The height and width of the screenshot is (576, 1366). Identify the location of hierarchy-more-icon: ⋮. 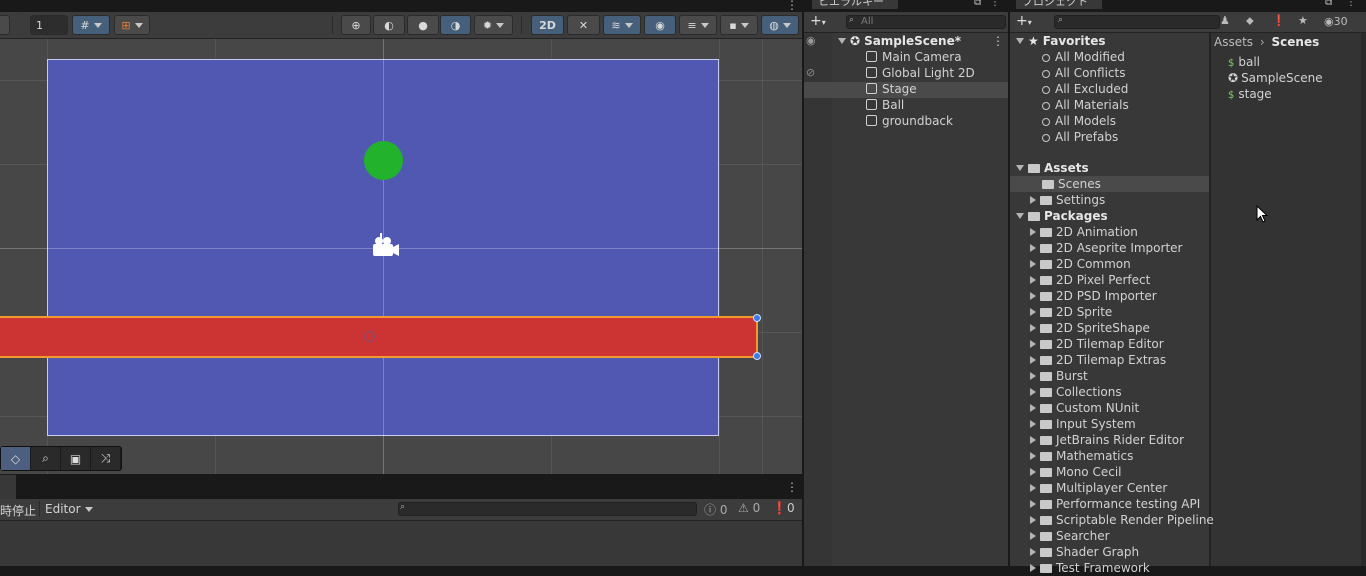
(995, 4).